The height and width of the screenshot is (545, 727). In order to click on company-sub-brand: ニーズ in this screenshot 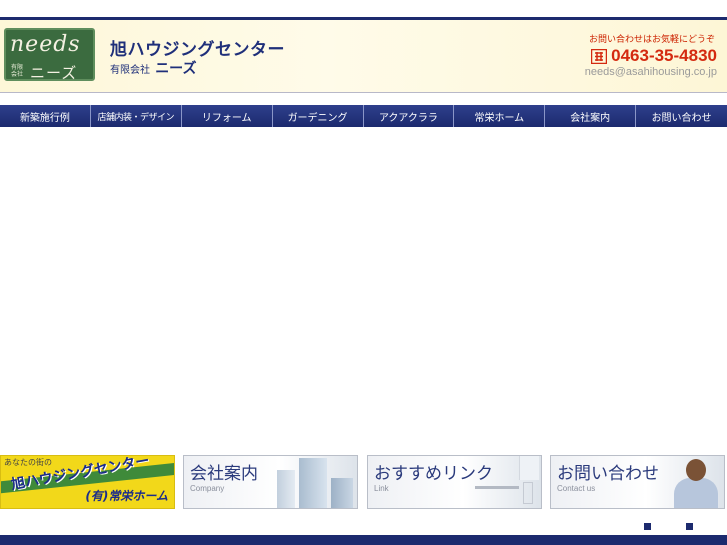, I will do `click(176, 69)`.